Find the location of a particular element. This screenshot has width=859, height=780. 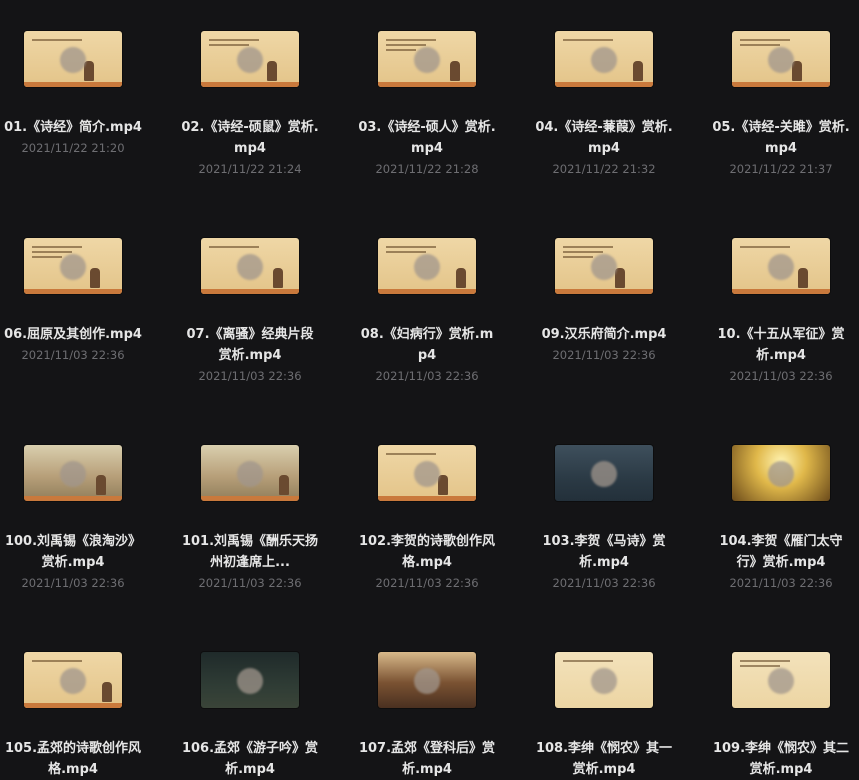

file-date: 2021/11/22 21:37 is located at coordinates (781, 169).